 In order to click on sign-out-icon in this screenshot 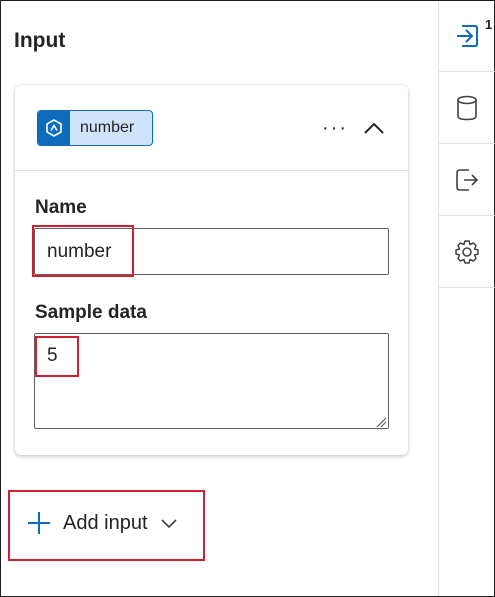, I will do `click(467, 180)`.